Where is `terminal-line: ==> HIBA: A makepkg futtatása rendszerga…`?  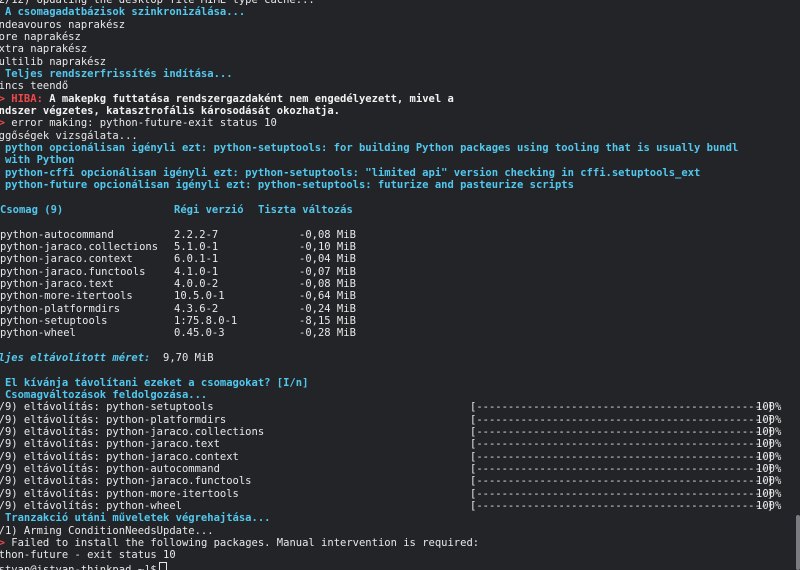 terminal-line: ==> HIBA: A makepkg futtatása rendszerga… is located at coordinates (400, 99).